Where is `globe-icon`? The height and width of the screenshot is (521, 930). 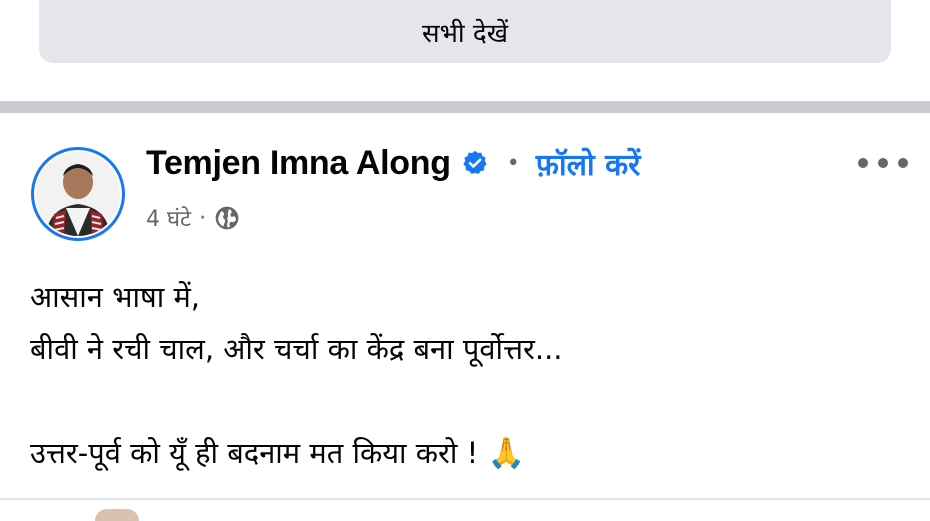 globe-icon is located at coordinates (227, 218).